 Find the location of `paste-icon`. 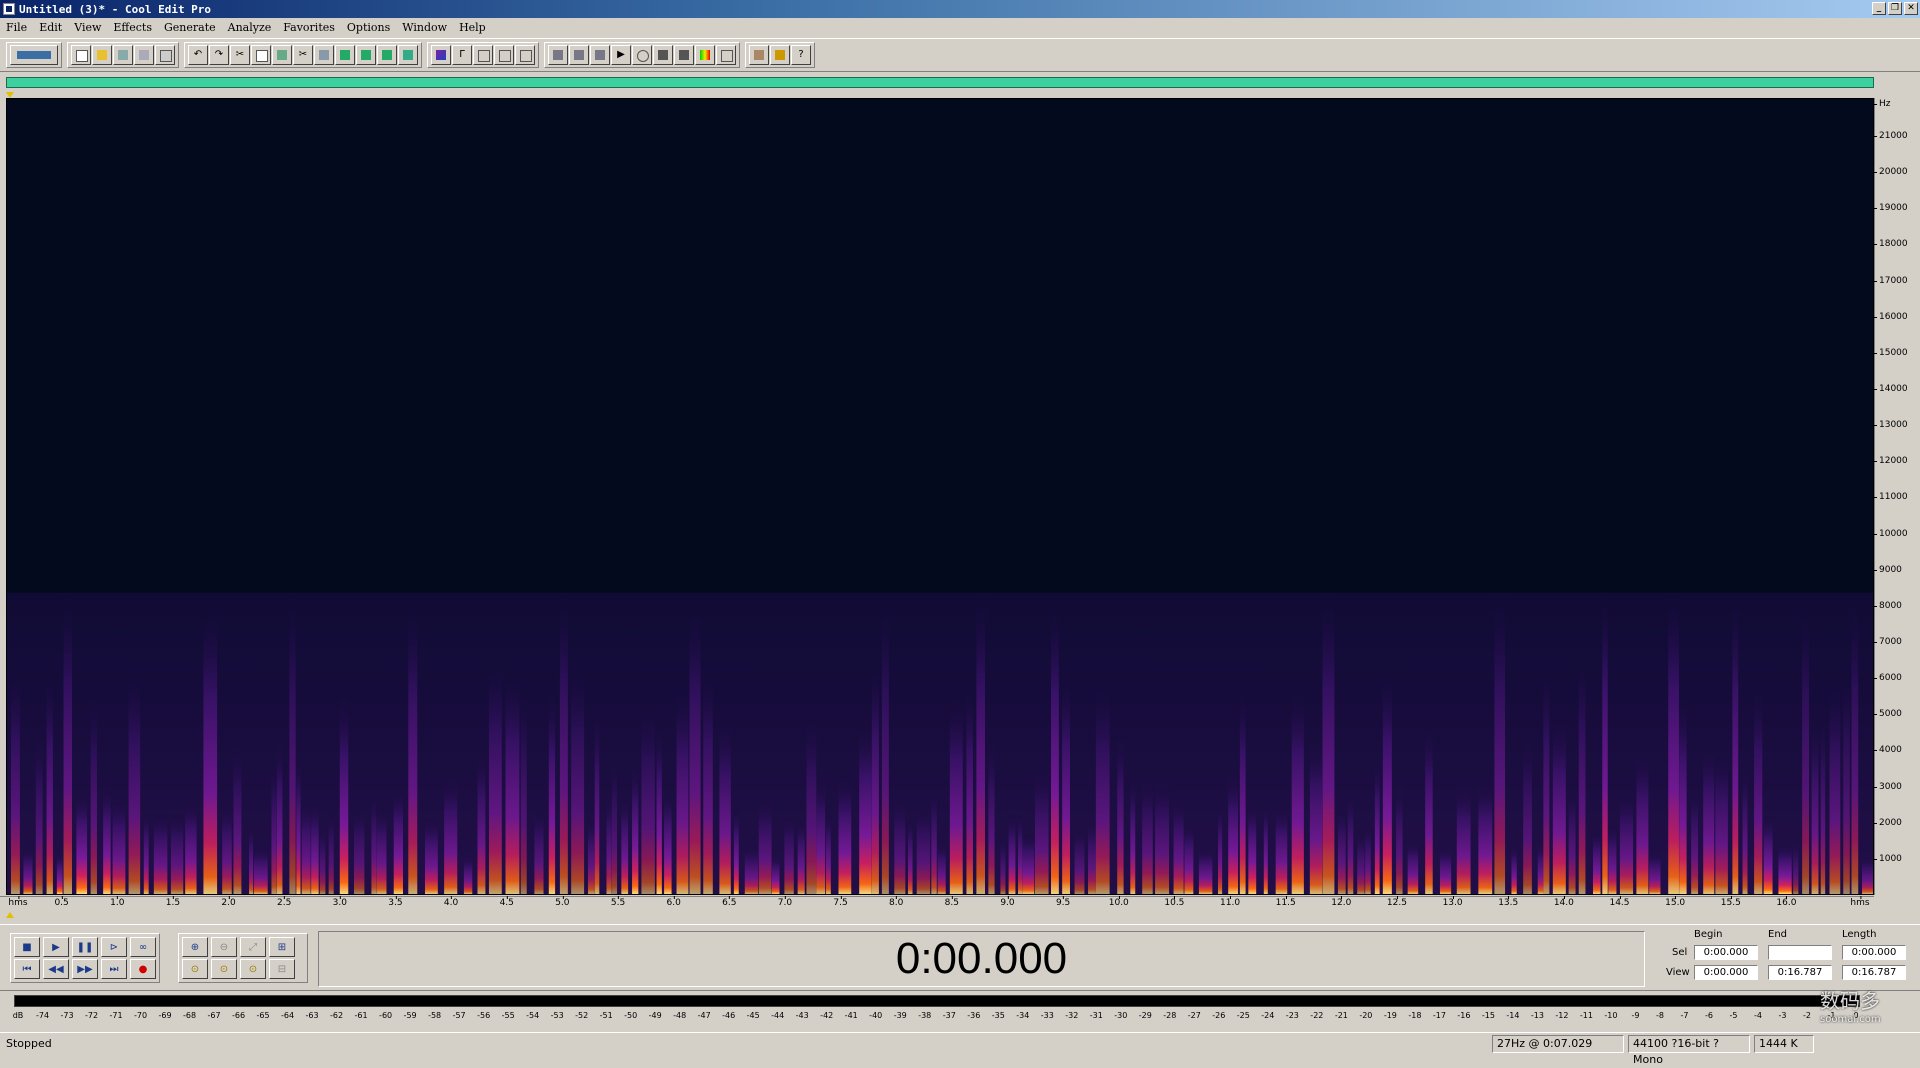

paste-icon is located at coordinates (282, 55).